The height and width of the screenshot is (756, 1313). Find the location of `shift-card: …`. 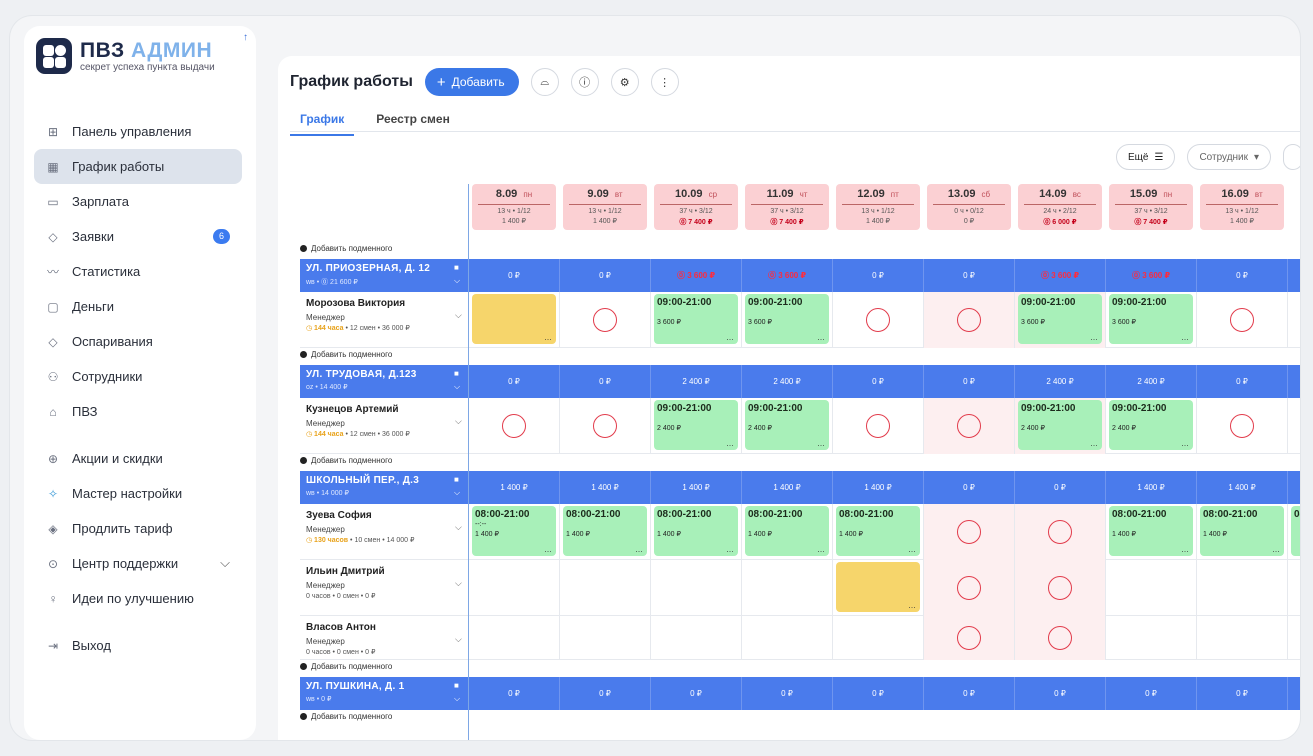

shift-card: … is located at coordinates (878, 587).